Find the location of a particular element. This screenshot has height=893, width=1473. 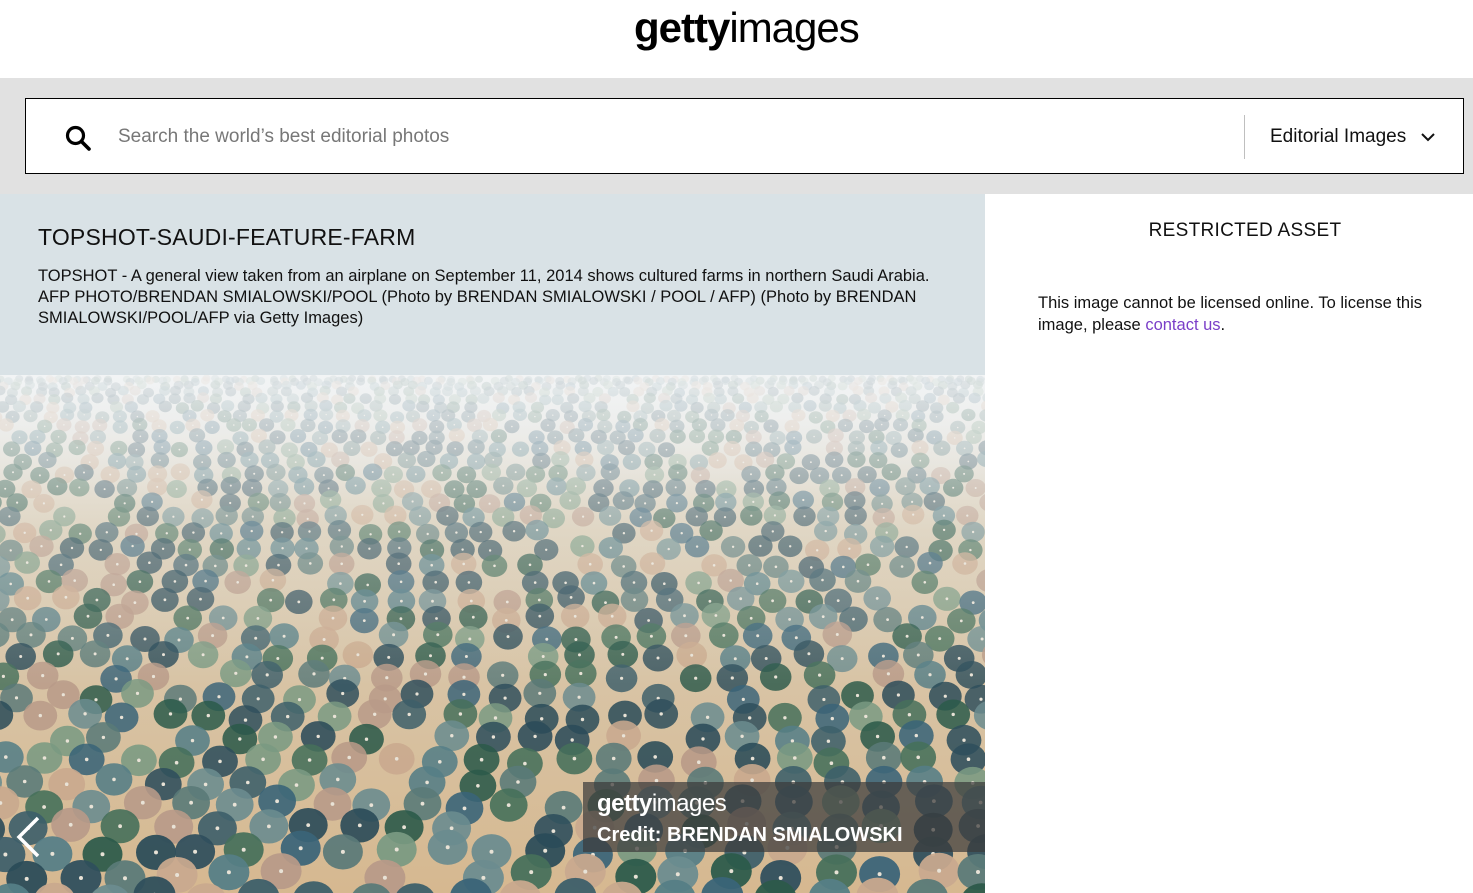

image-title: TOPSHOT-SAUDI-FEATURE-FARM is located at coordinates (227, 237).